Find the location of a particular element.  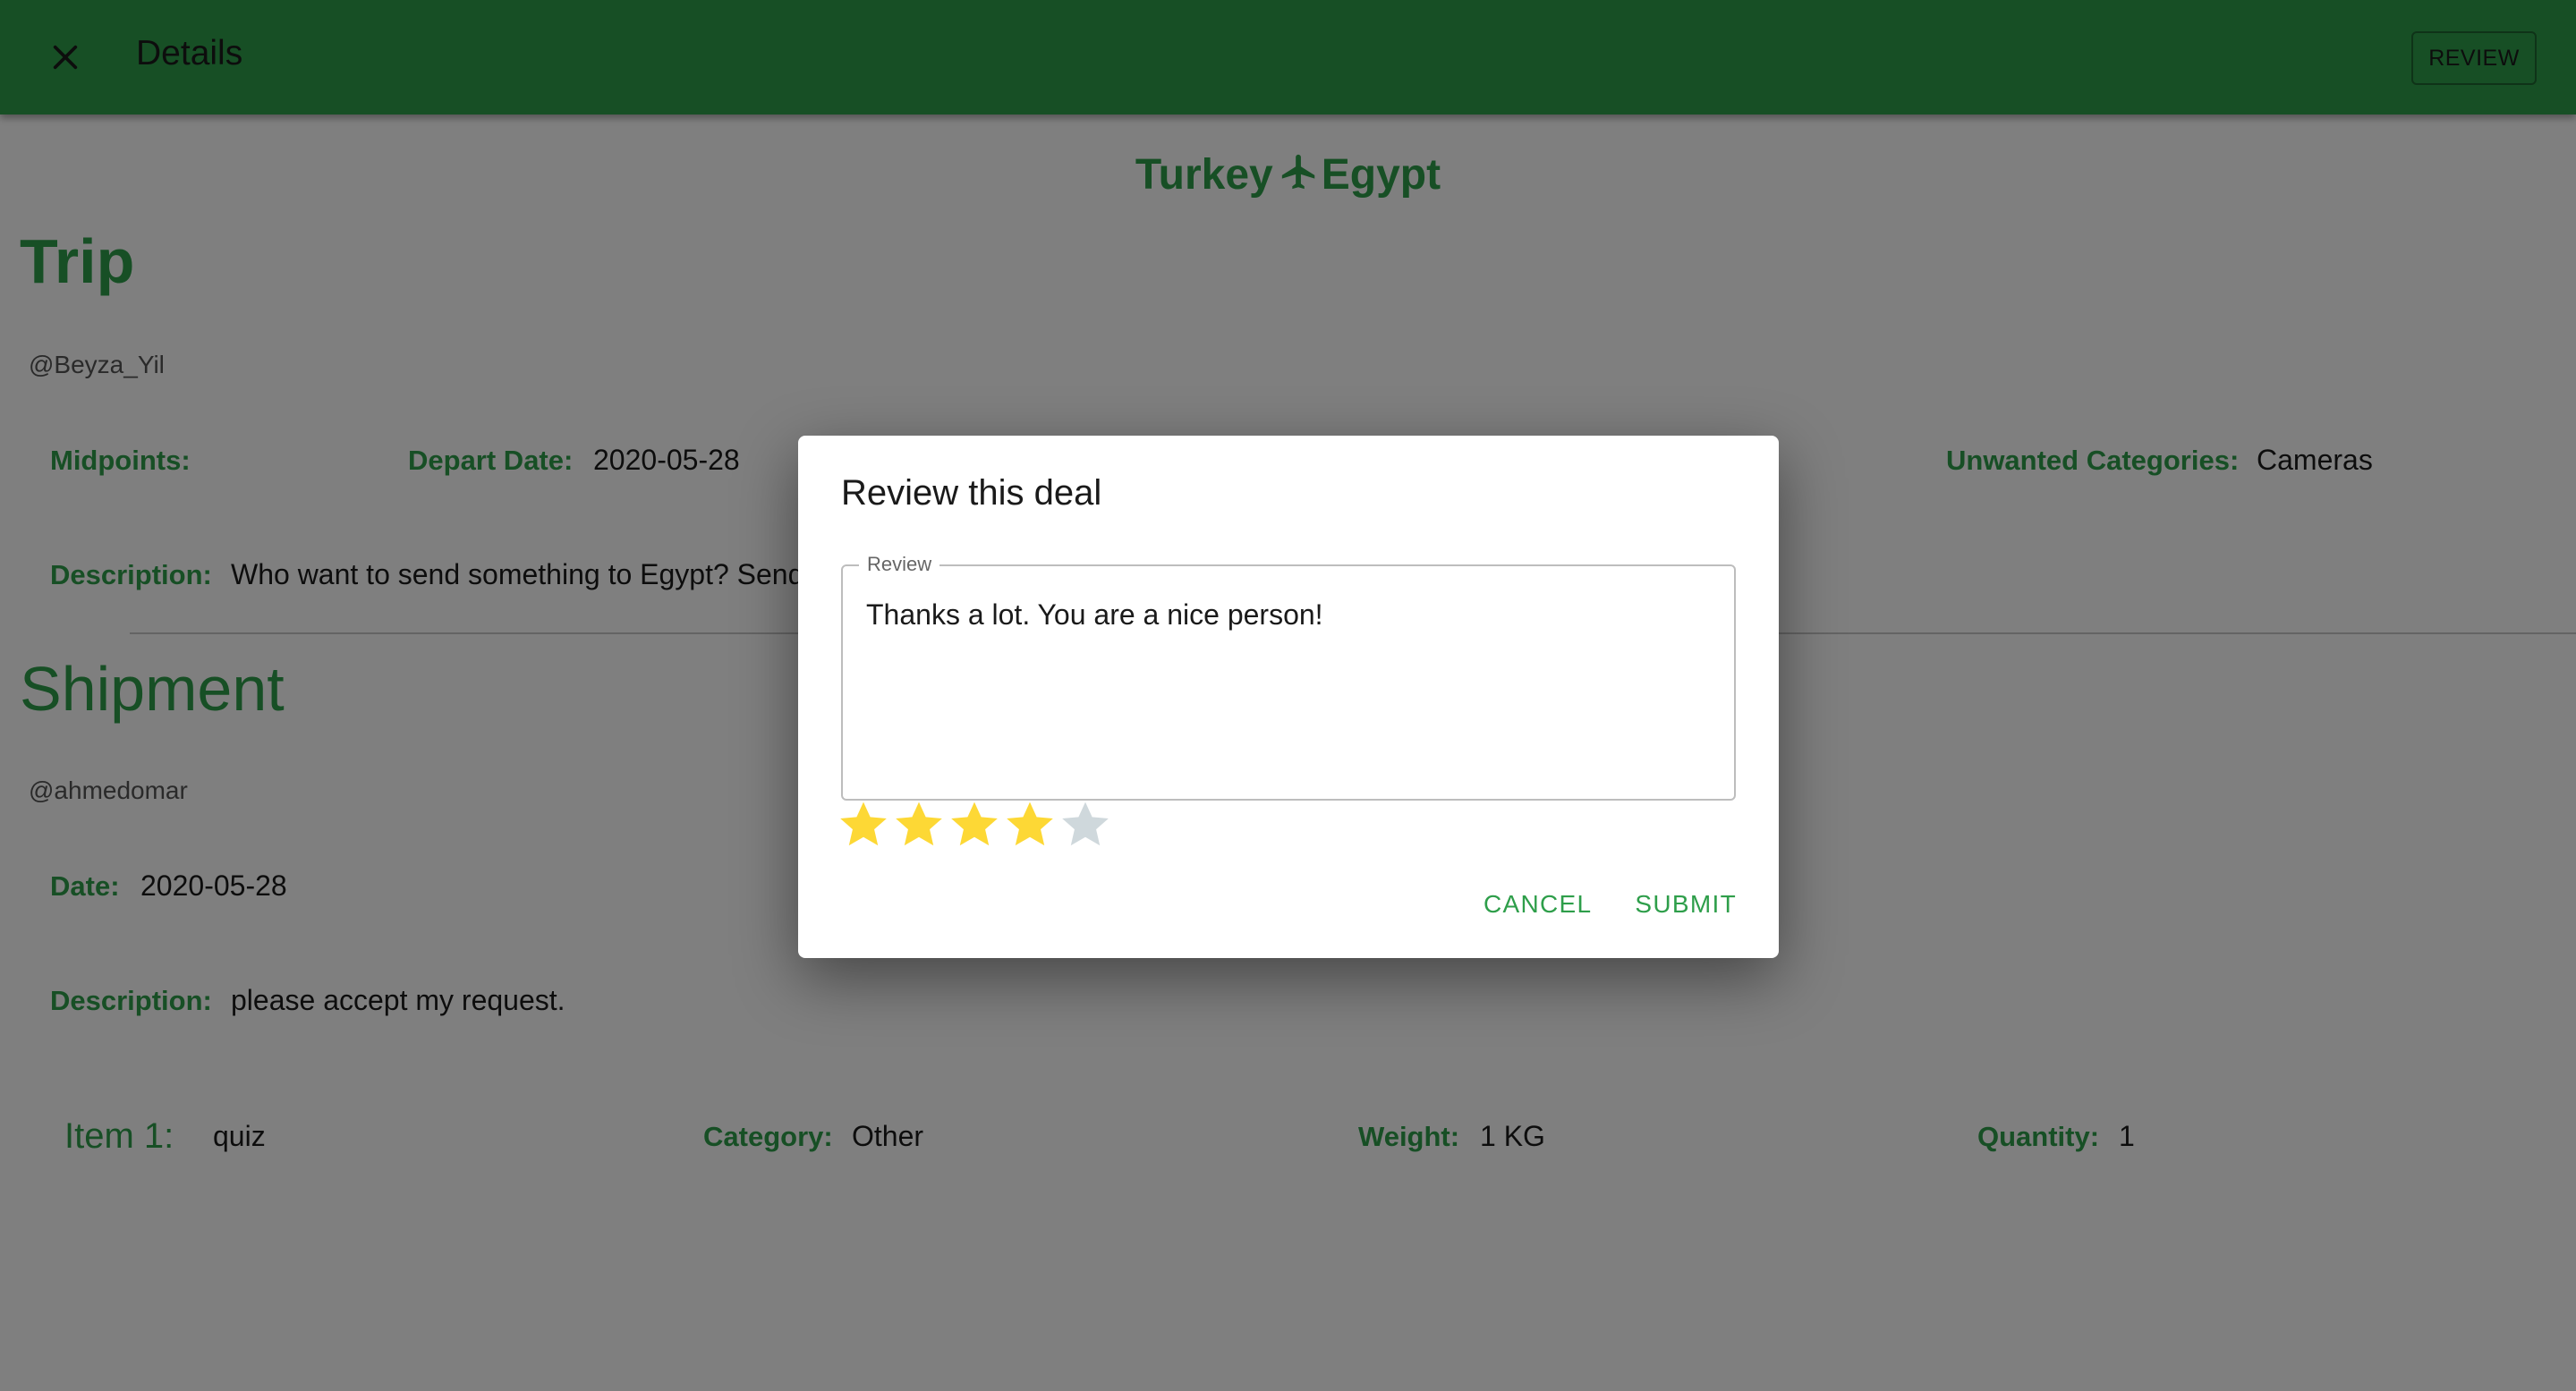

cancel-button: CANCEL is located at coordinates (1537, 904).